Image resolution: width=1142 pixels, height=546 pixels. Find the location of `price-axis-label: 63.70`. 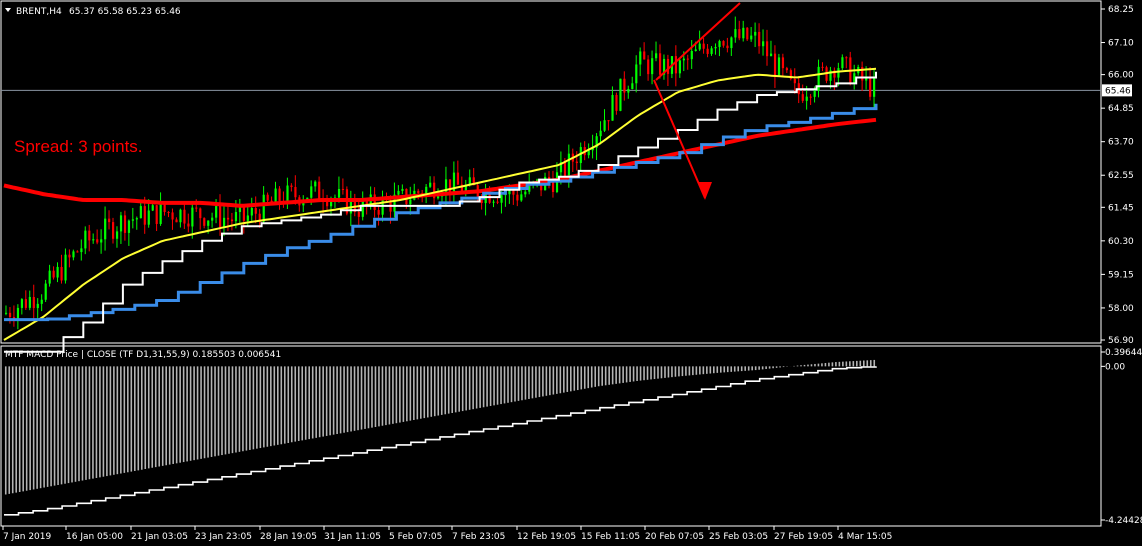

price-axis-label: 63.70 is located at coordinates (1121, 143).